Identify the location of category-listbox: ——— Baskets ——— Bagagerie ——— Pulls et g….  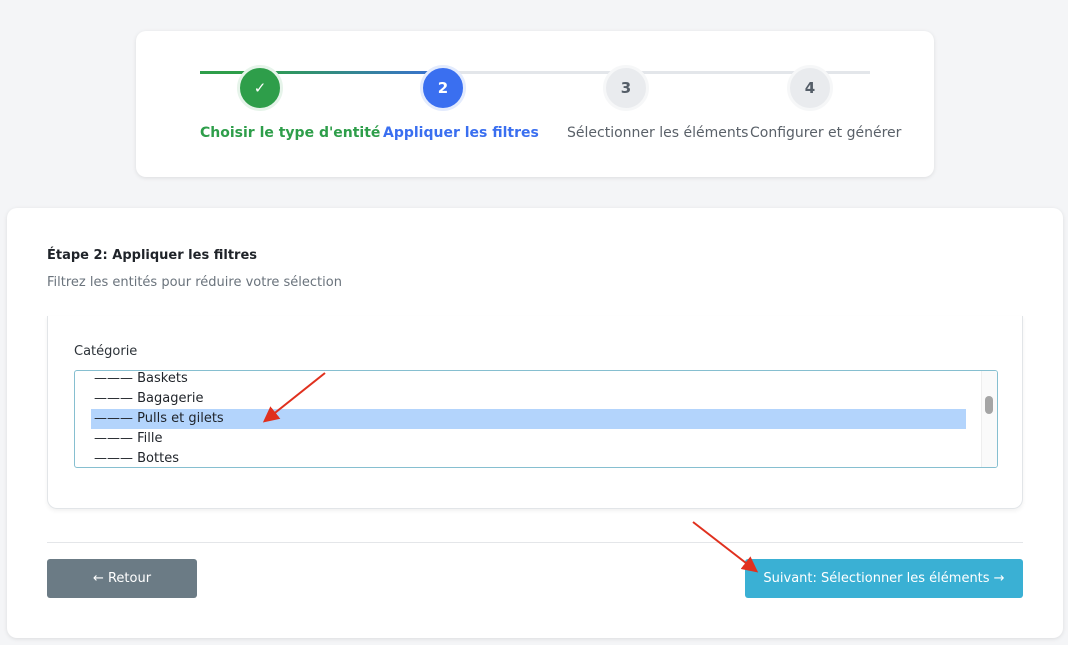
(536, 419).